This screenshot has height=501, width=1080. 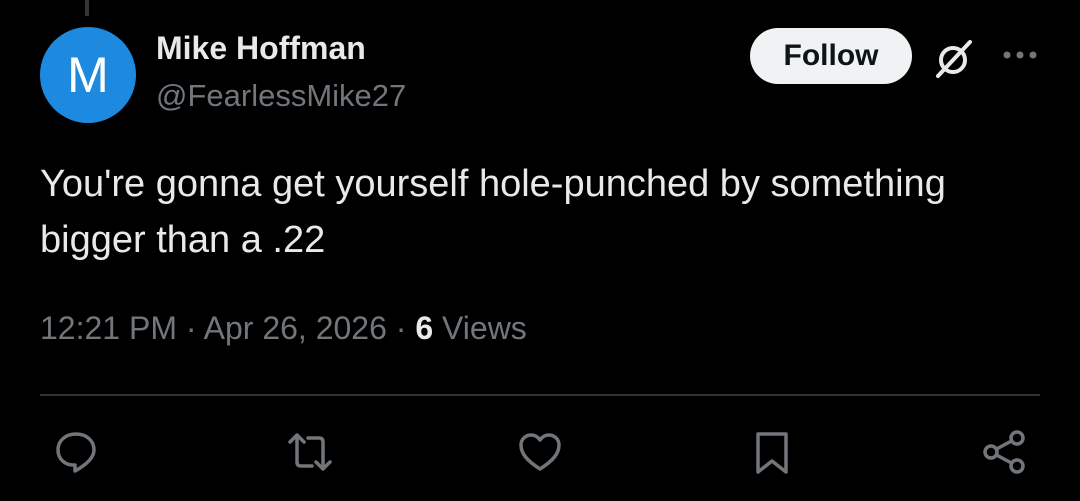 I want to click on reply-icon, so click(x=76, y=452).